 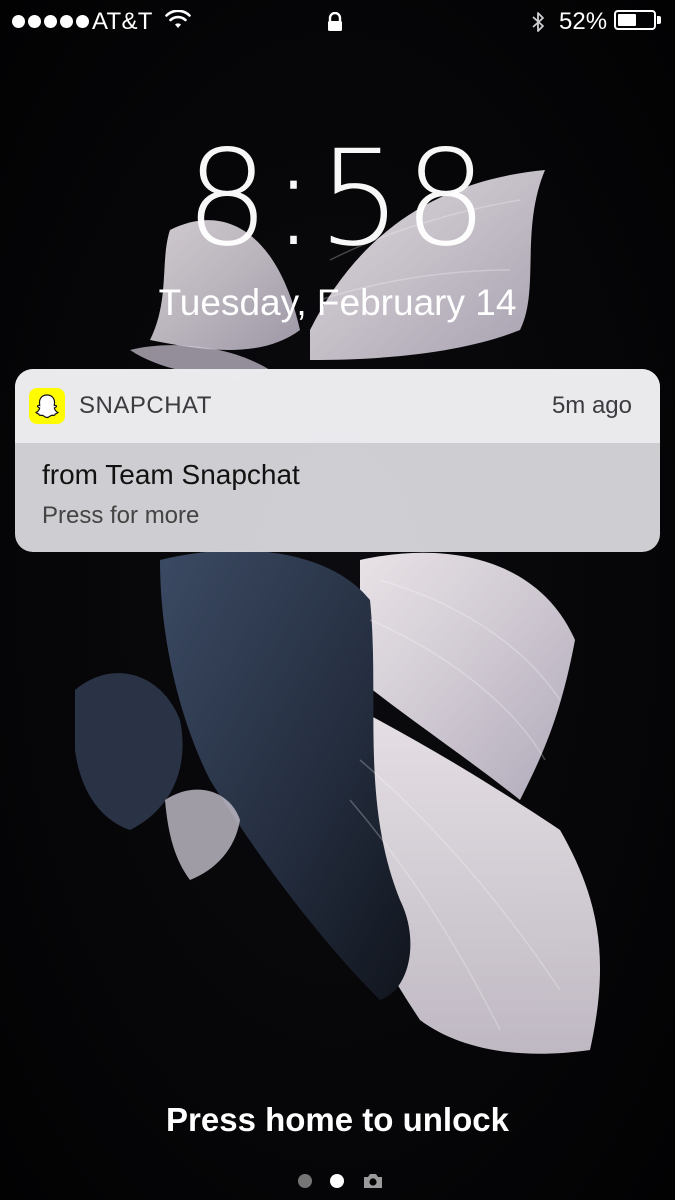 What do you see at coordinates (627, 20) in the screenshot?
I see `battery-level-fill` at bounding box center [627, 20].